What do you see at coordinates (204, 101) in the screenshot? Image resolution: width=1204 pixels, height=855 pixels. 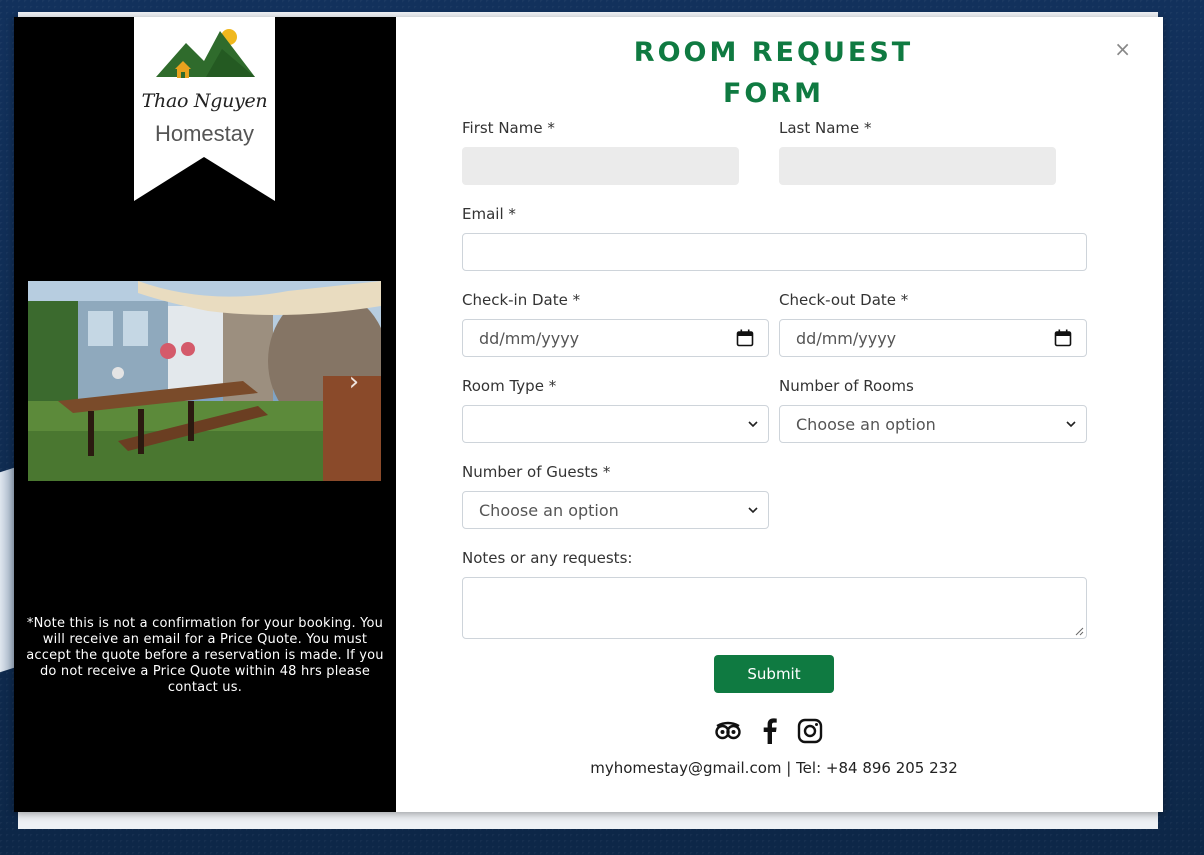 I see `logo-name: Thao Nguyen` at bounding box center [204, 101].